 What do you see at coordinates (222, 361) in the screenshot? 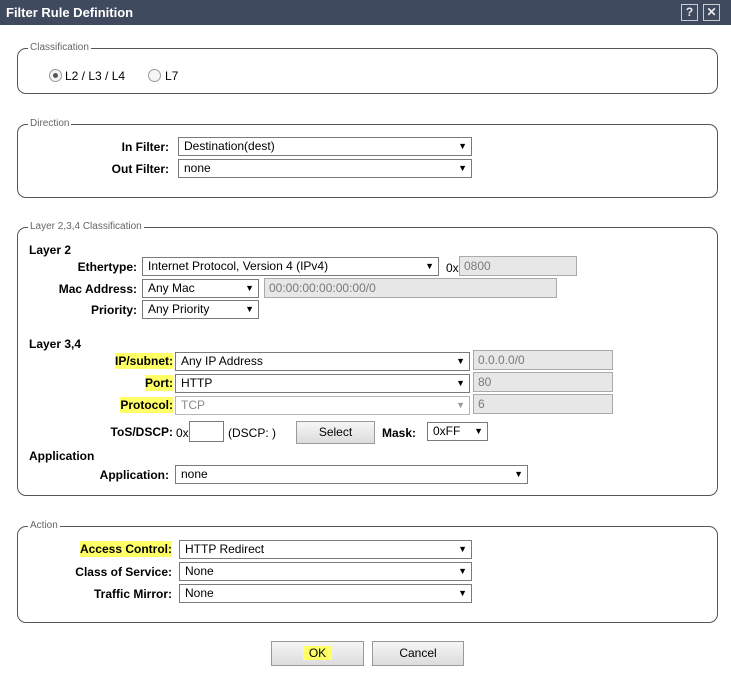
I see `ip-subnet-value: Any IP Address` at bounding box center [222, 361].